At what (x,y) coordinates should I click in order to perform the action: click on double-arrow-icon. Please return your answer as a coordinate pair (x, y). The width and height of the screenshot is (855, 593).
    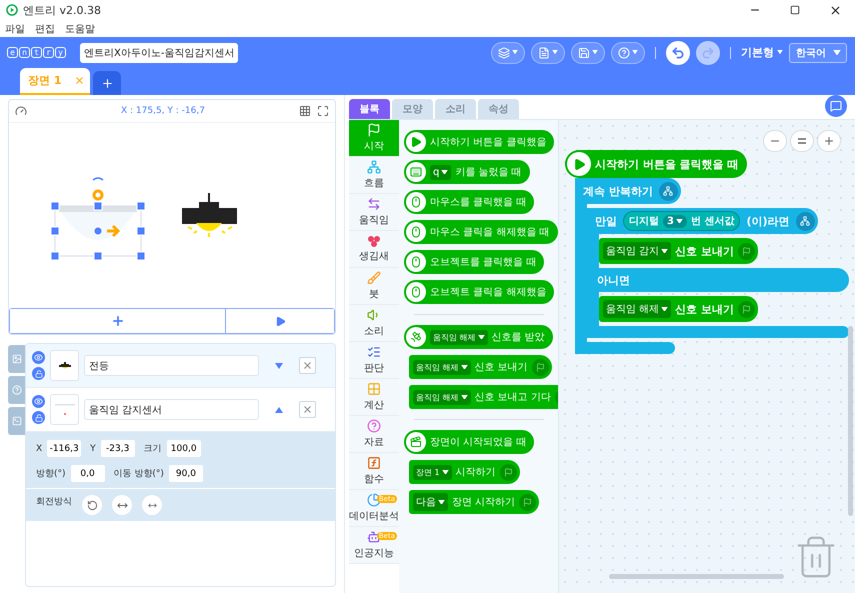
    Looking at the image, I should click on (152, 505).